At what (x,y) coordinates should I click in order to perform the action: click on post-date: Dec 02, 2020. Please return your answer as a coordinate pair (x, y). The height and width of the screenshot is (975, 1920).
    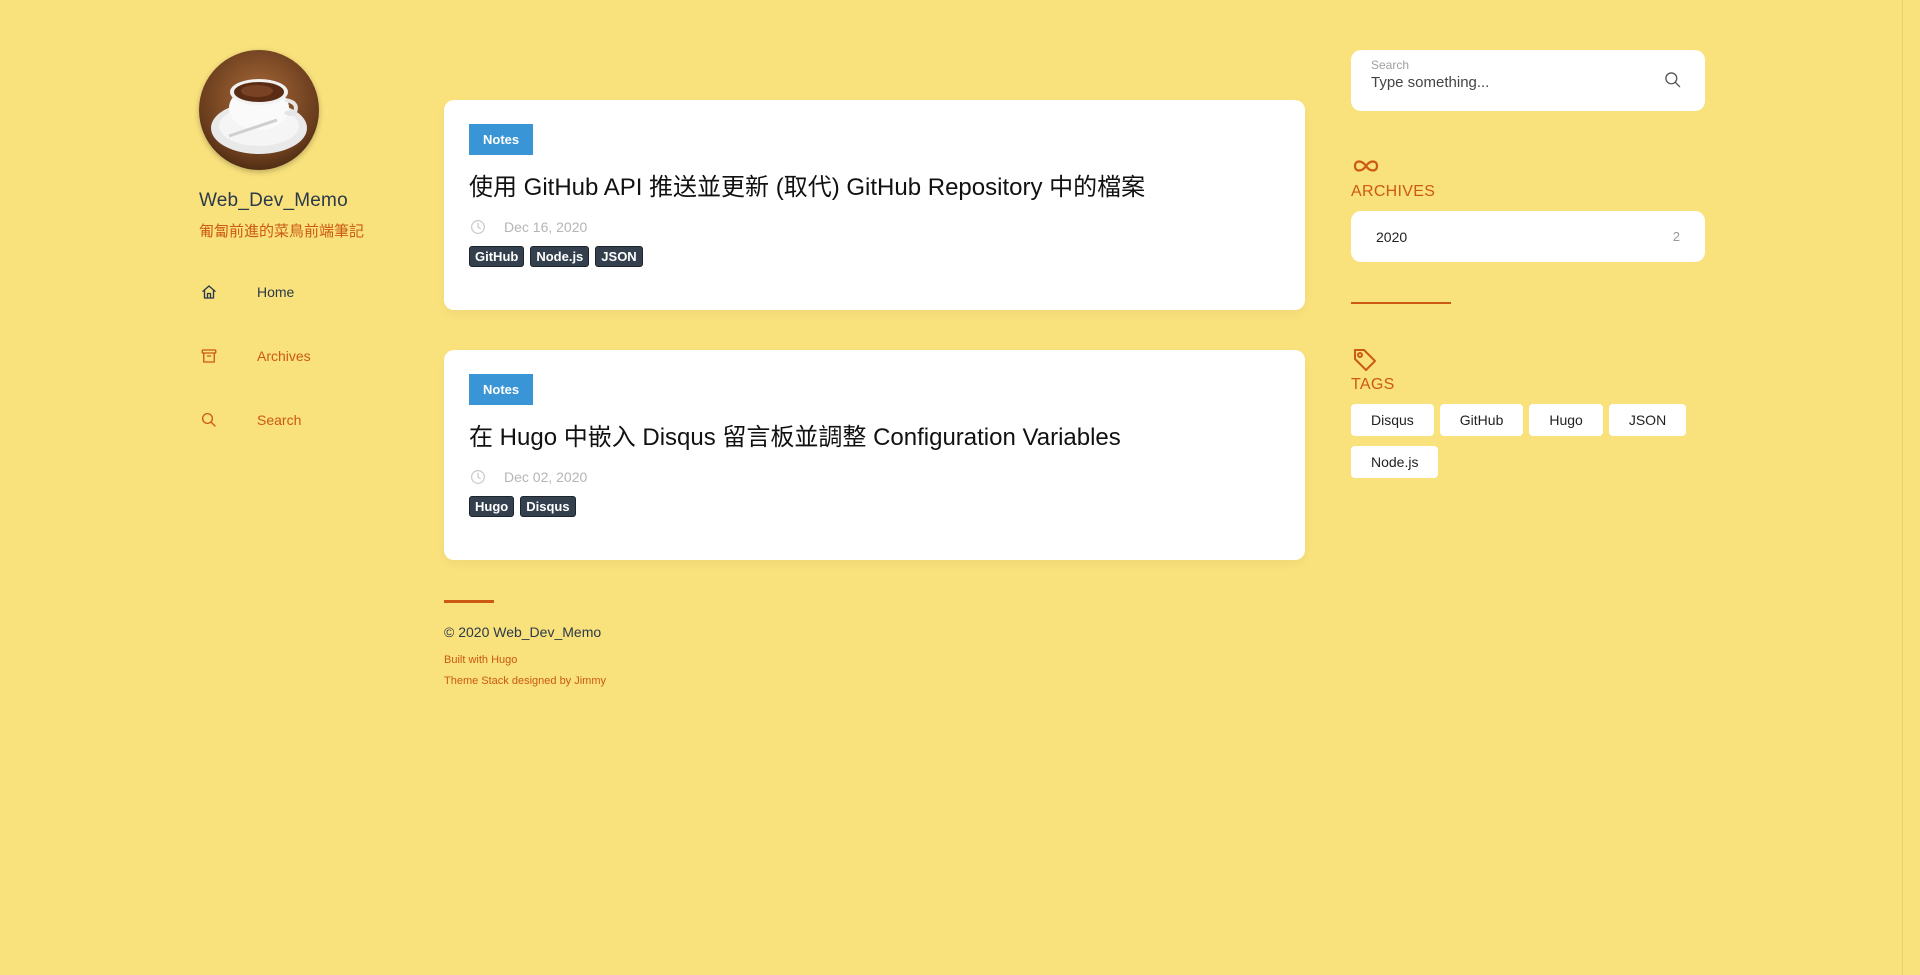
    Looking at the image, I should click on (546, 477).